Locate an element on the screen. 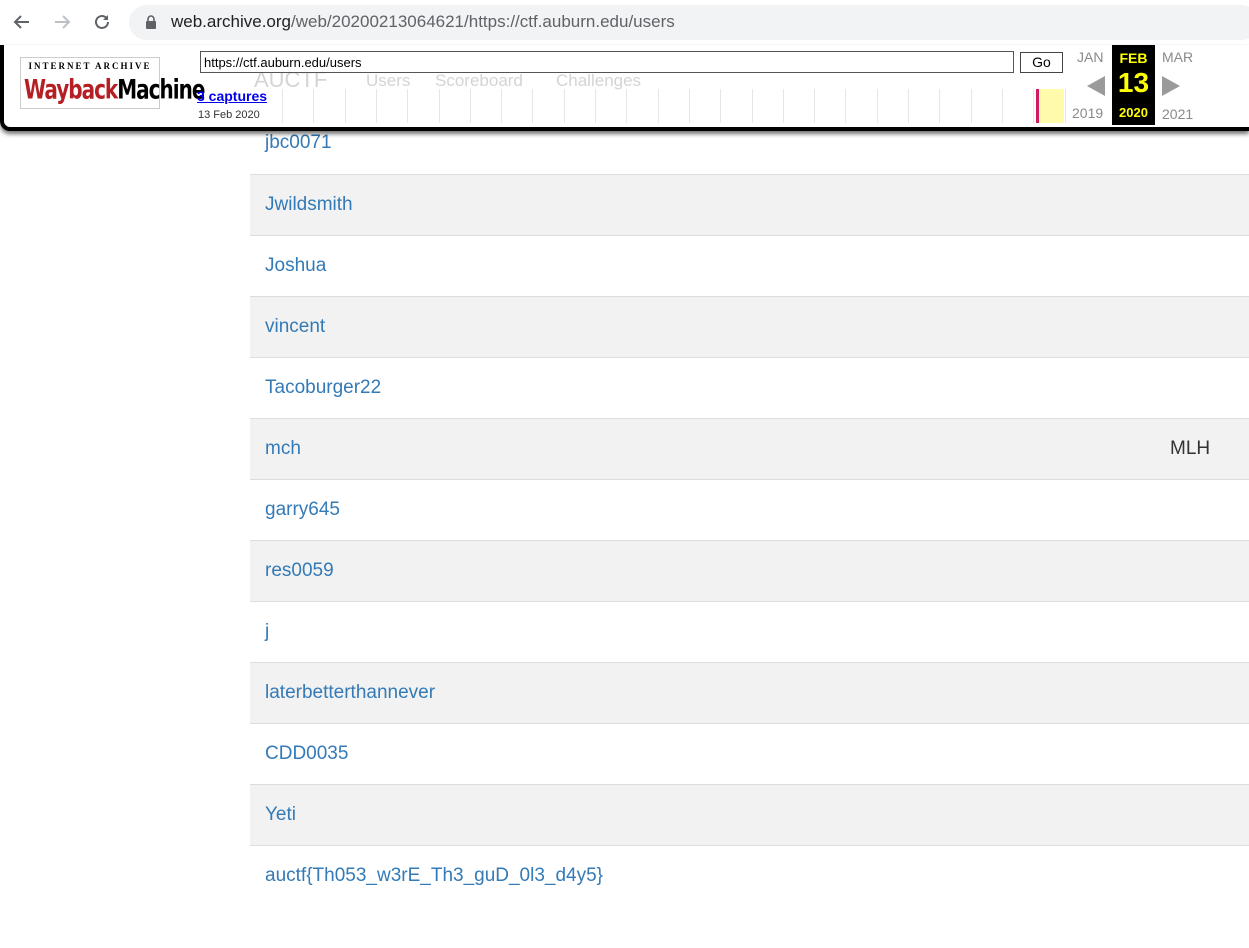 The width and height of the screenshot is (1249, 948). arrow-left-icon is located at coordinates (21, 22).